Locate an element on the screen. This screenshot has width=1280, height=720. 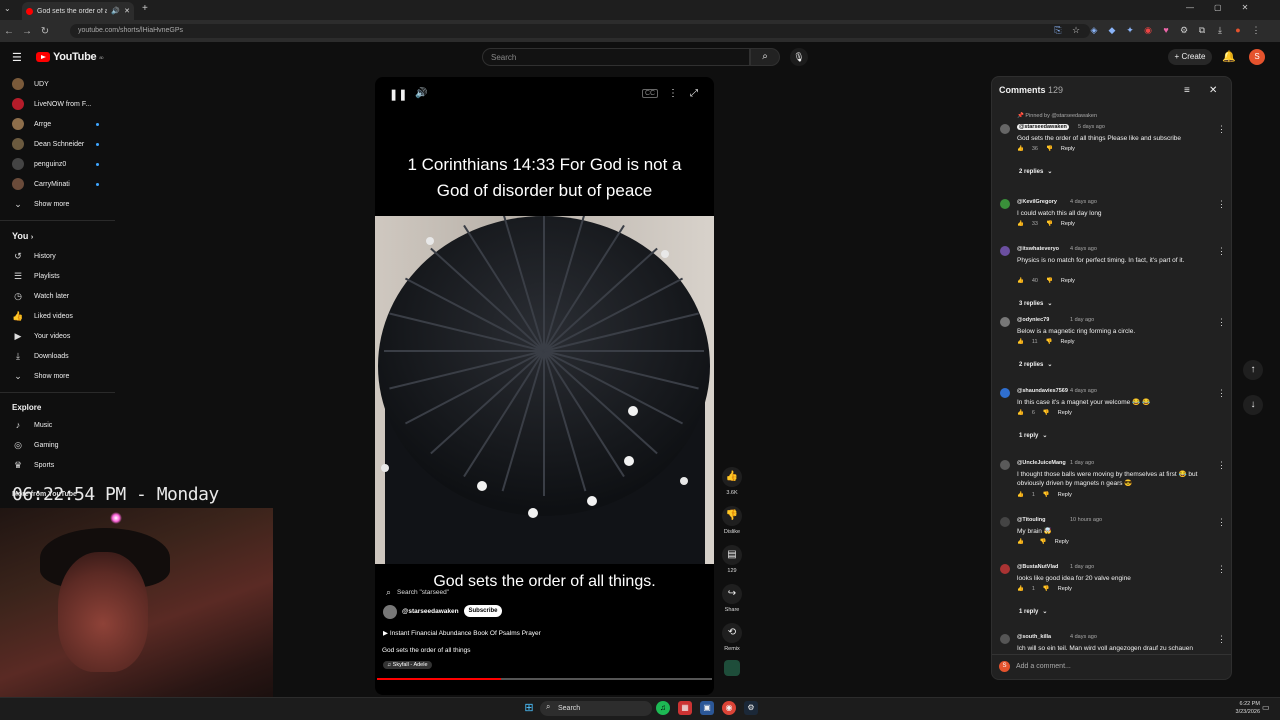
comment-author: @KevilGregory is located at coordinates (1037, 202).